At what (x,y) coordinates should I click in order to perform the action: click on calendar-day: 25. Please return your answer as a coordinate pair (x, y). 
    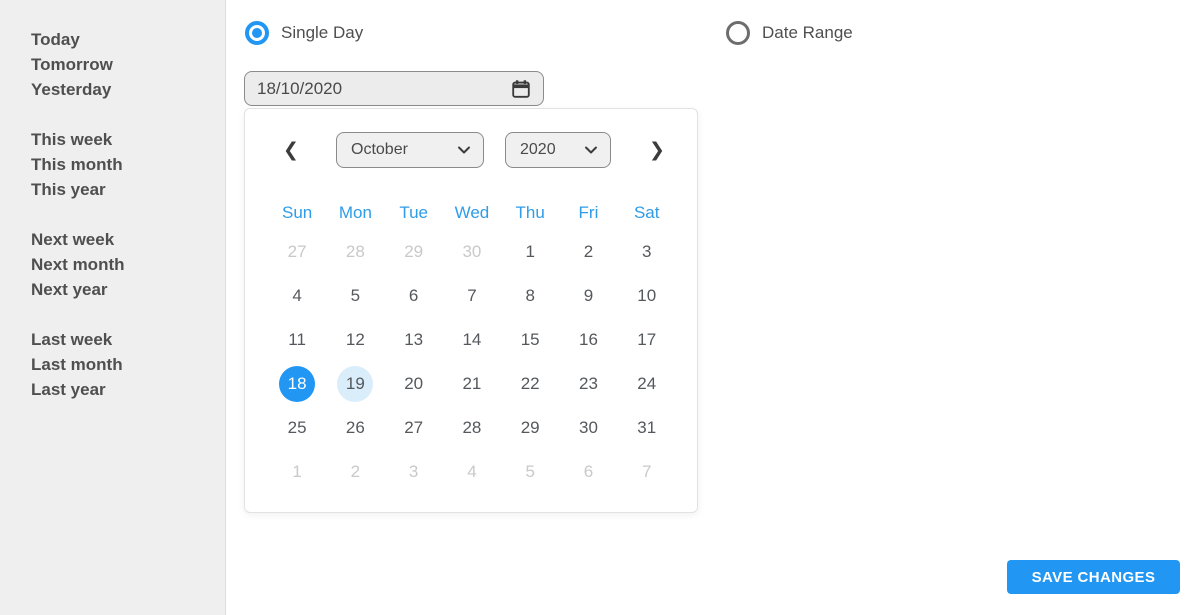
    Looking at the image, I should click on (297, 428).